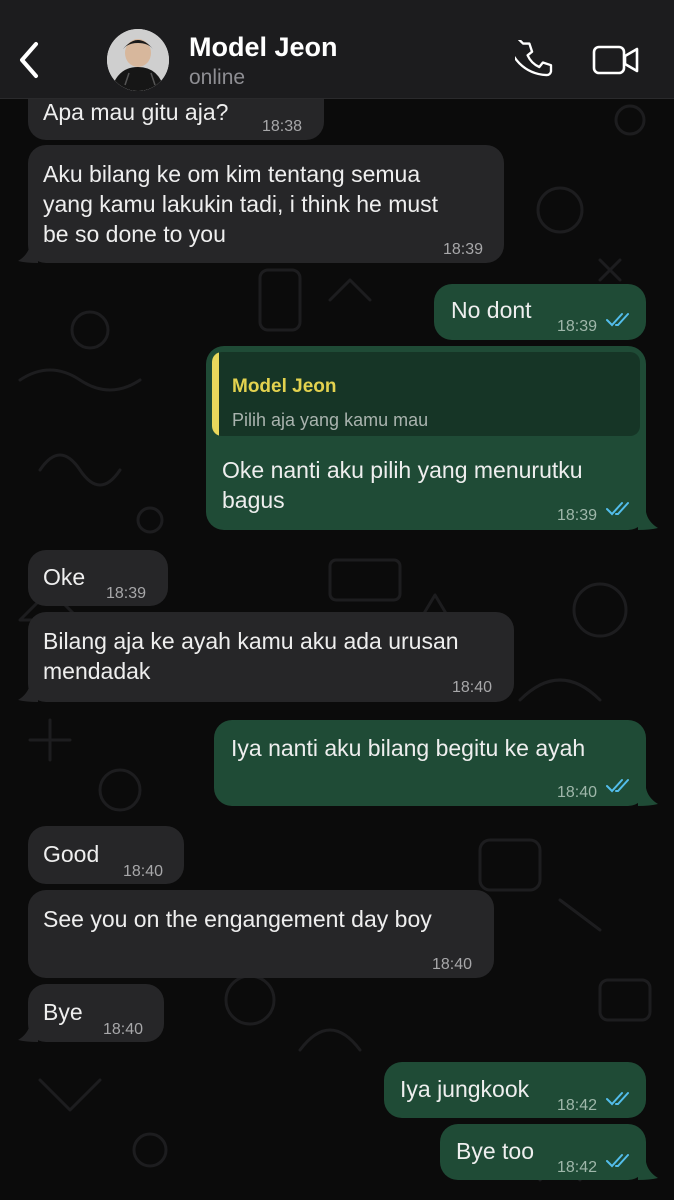 The image size is (674, 1200). Describe the element at coordinates (97, 671) in the screenshot. I see `message-text-line: mendadak` at that location.